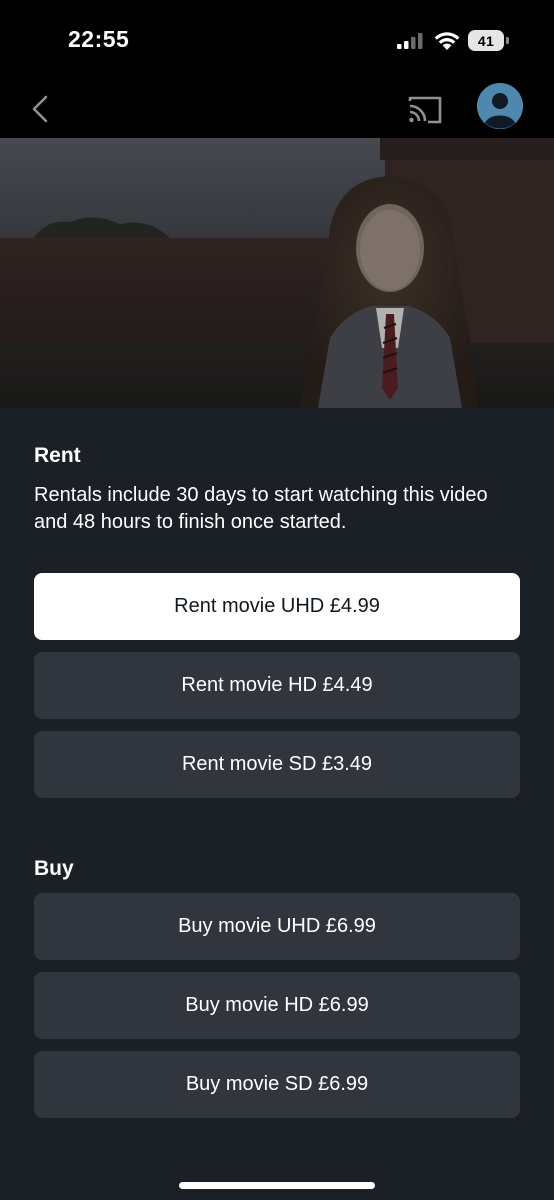 This screenshot has height=1200, width=554. Describe the element at coordinates (54, 868) in the screenshot. I see `buy-section-title: Buy` at that location.